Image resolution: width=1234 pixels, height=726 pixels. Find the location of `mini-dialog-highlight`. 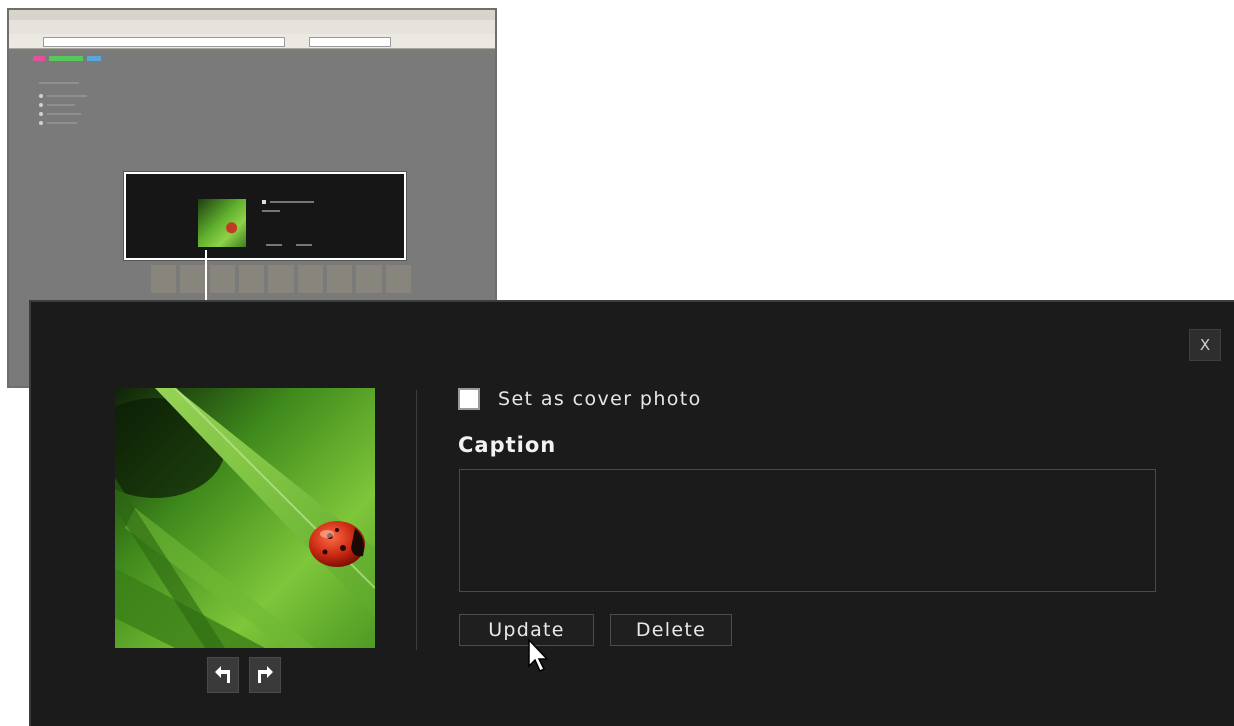

mini-dialog-highlight is located at coordinates (265, 216).